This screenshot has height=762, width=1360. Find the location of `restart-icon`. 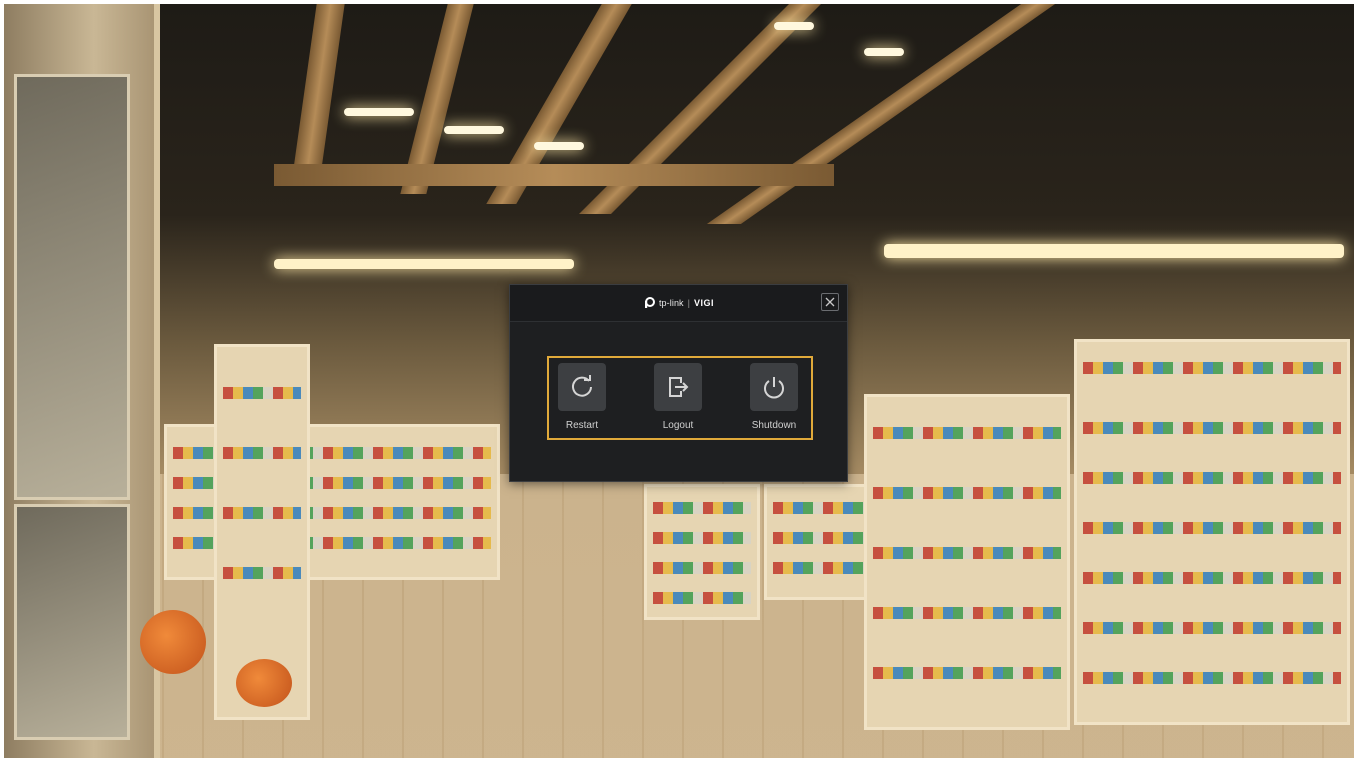

restart-icon is located at coordinates (582, 386).